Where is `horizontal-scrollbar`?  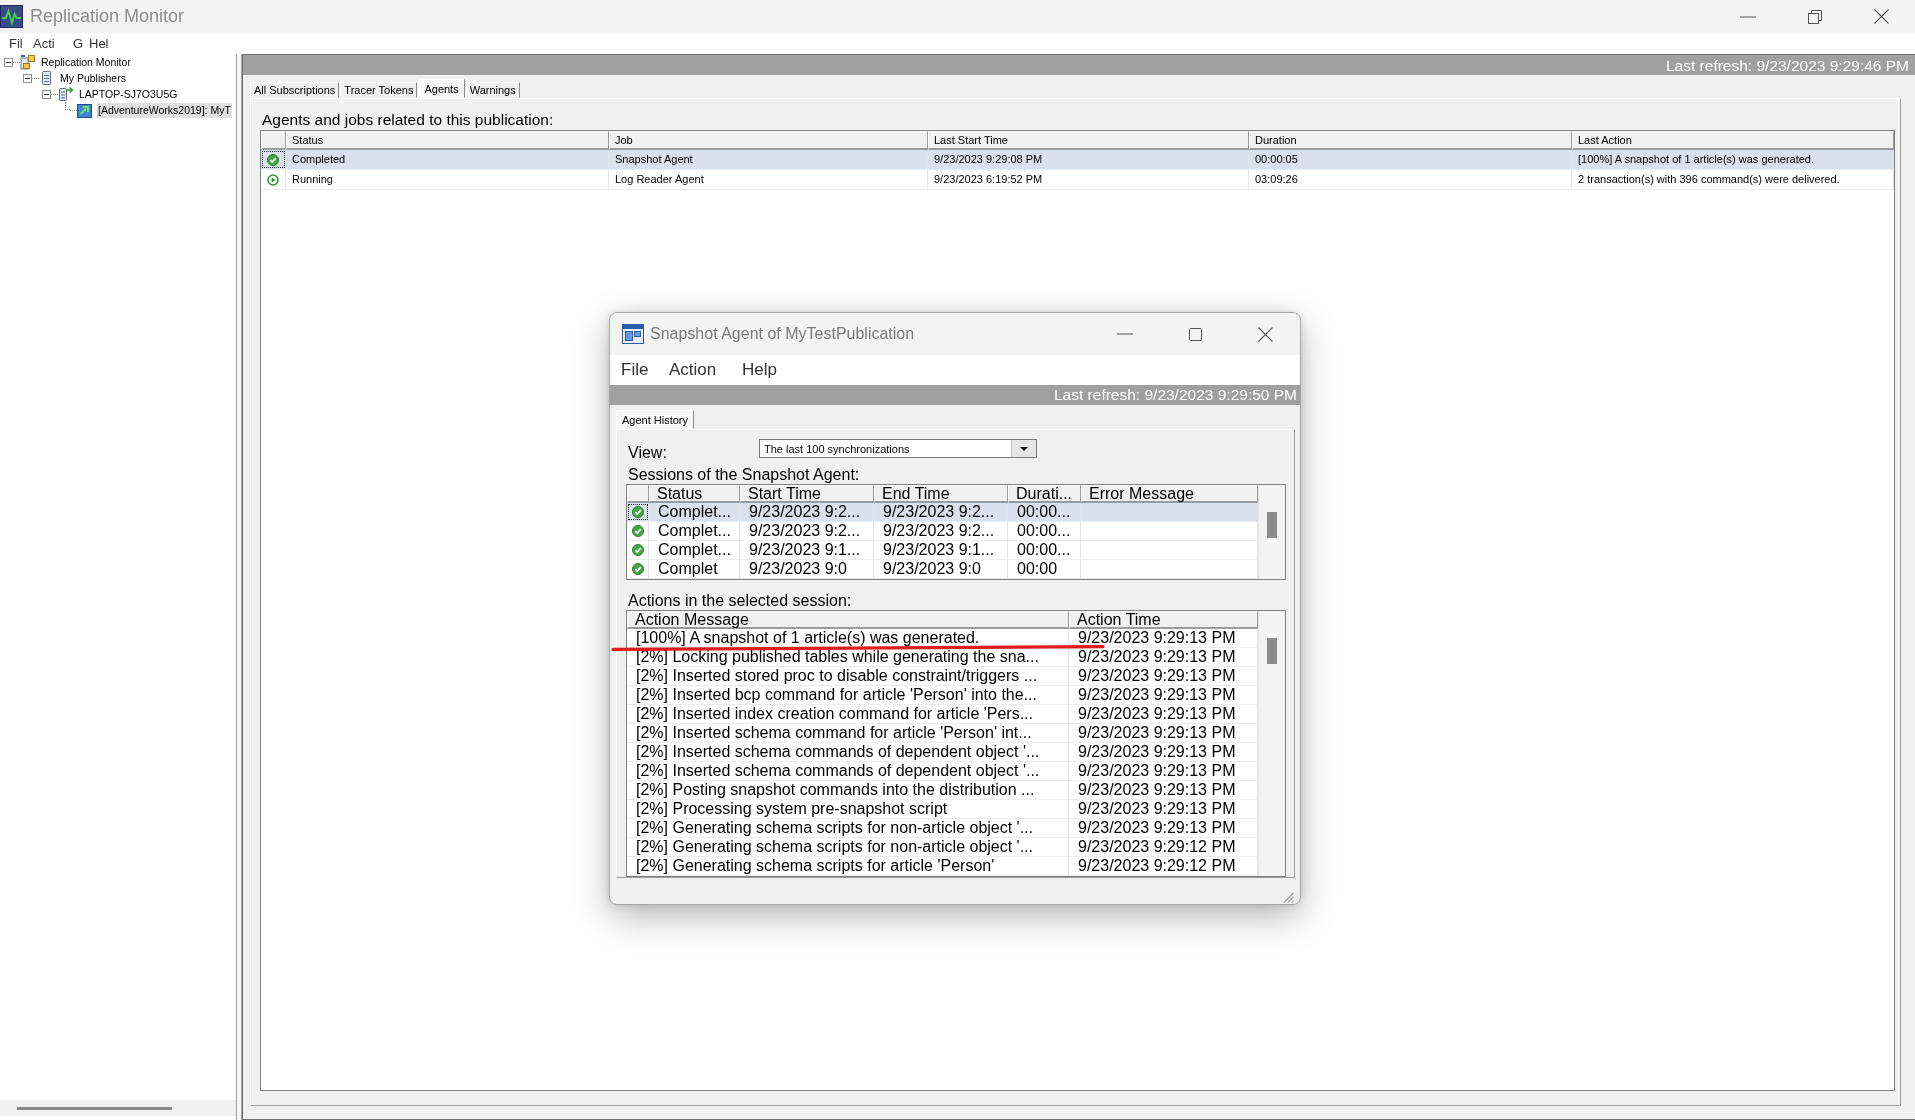
horizontal-scrollbar is located at coordinates (118, 1108).